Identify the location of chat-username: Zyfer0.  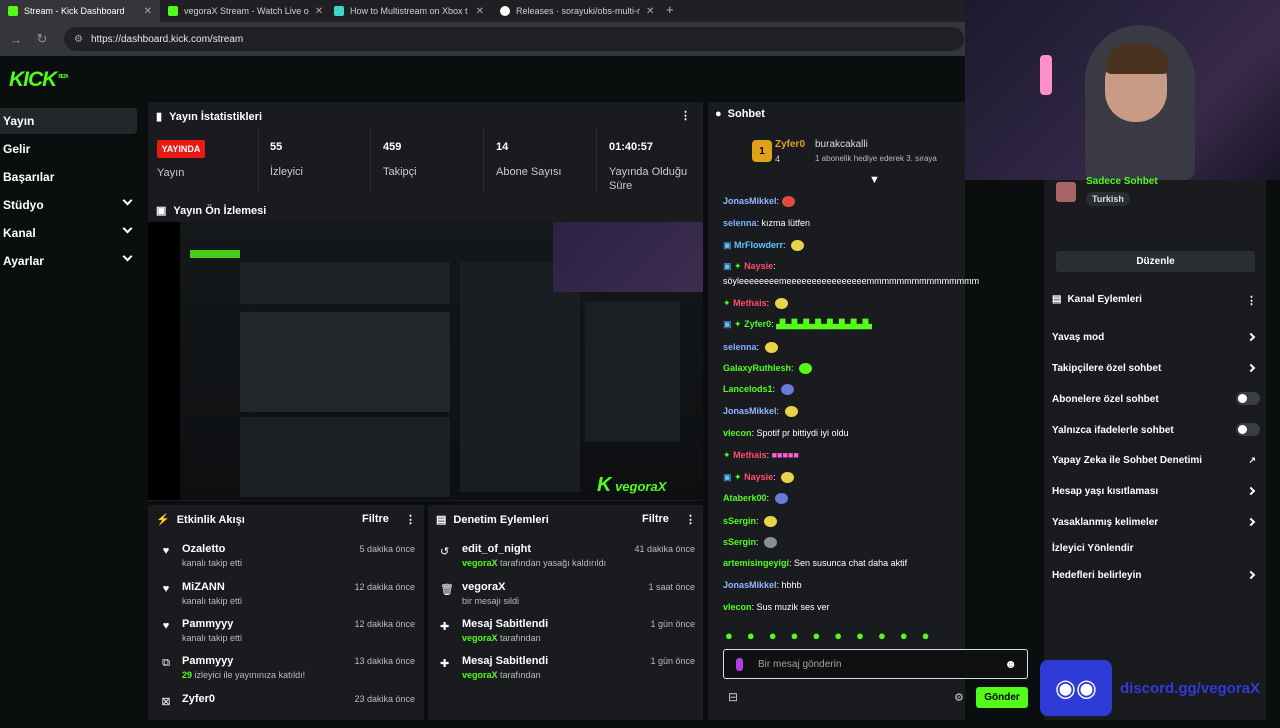
(757, 324).